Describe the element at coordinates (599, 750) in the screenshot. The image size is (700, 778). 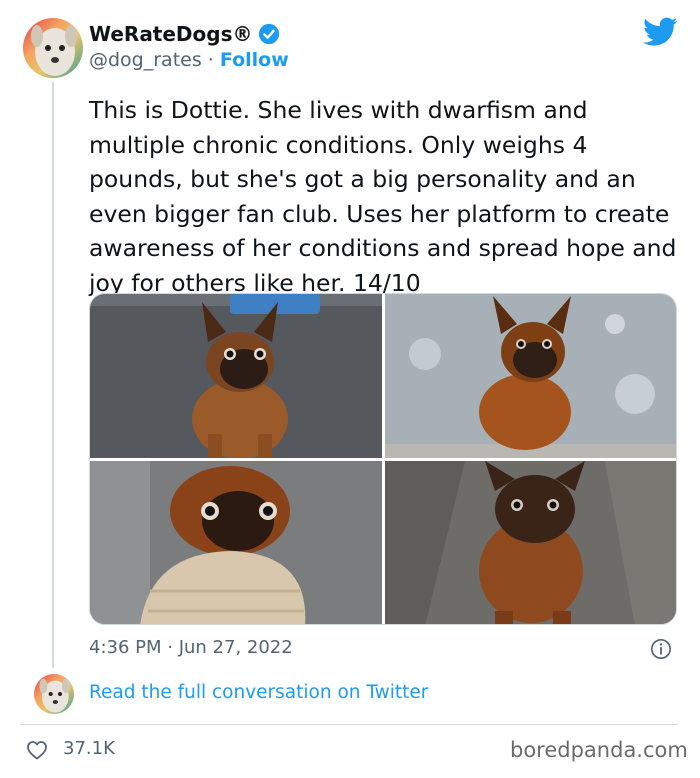
I see `watermark: boredpanda.com` at that location.